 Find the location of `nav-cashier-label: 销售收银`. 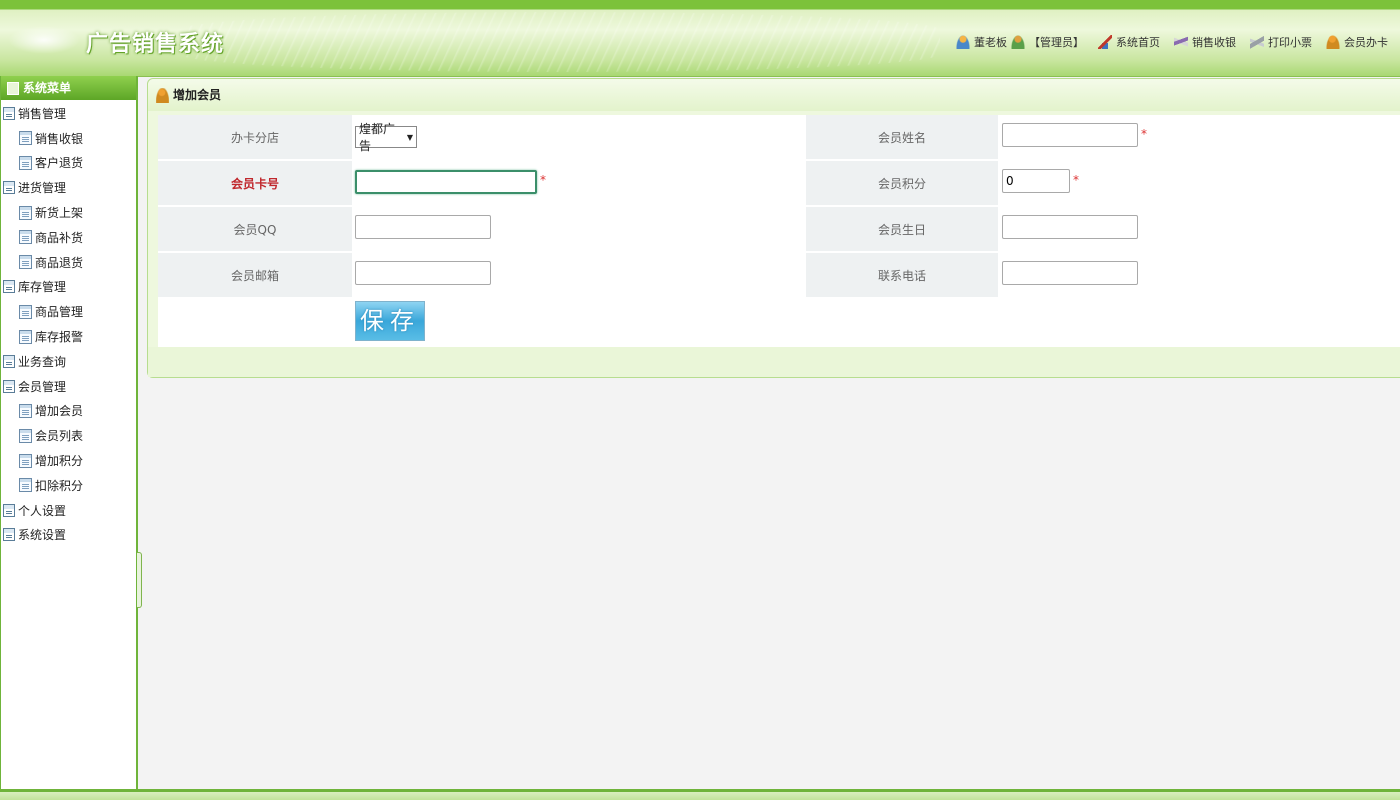

nav-cashier-label: 销售收银 is located at coordinates (1214, 42).